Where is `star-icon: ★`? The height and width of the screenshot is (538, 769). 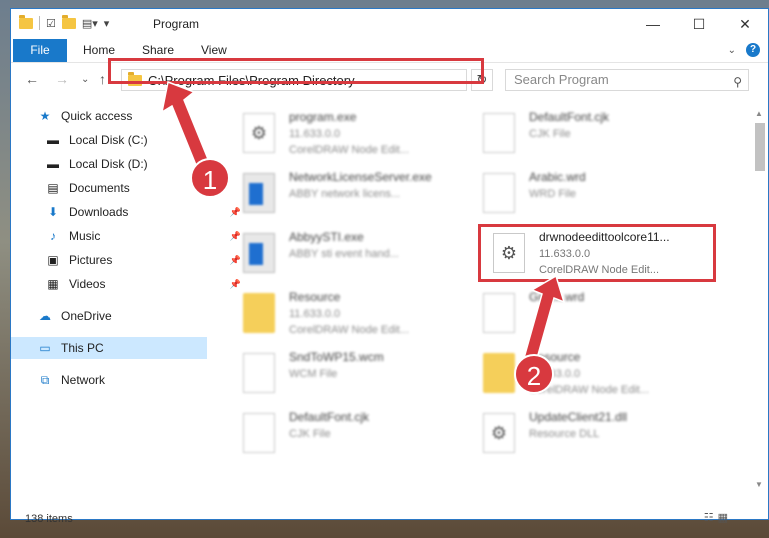 star-icon: ★ is located at coordinates (45, 116).